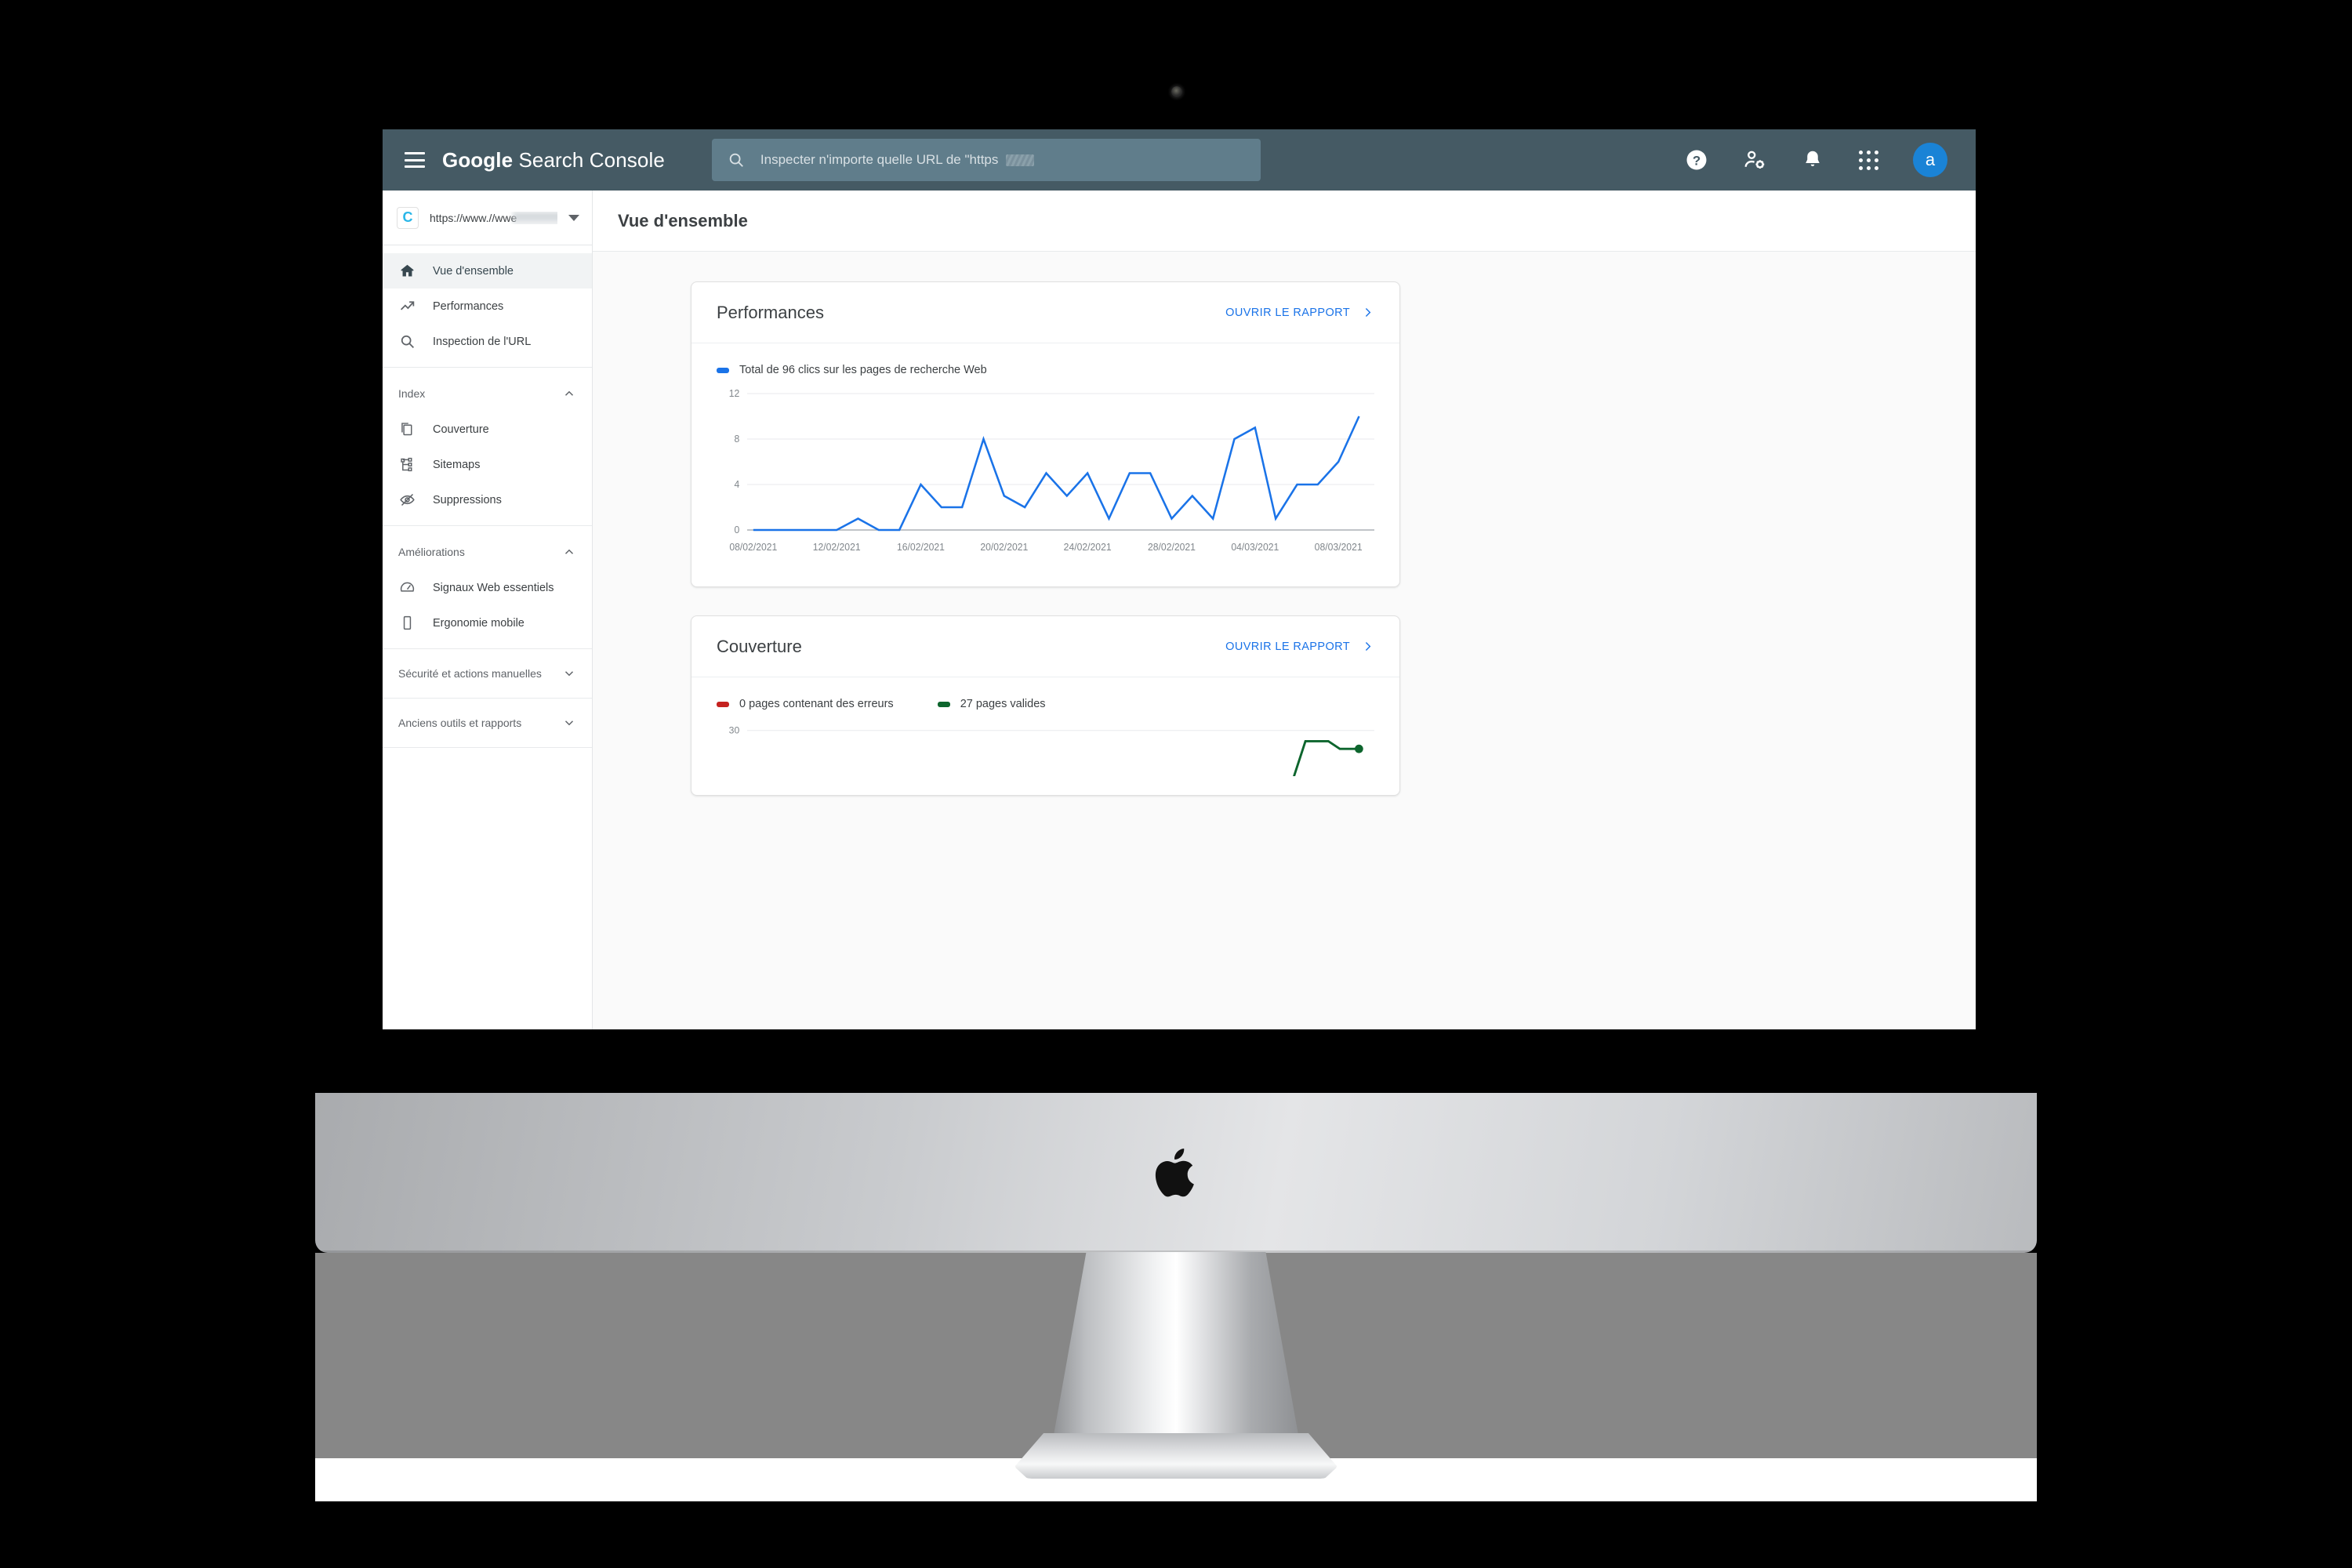 This screenshot has height=1568, width=2352. Describe the element at coordinates (1004, 547) in the screenshot. I see `x-tick-label: 20/02/2021` at that location.